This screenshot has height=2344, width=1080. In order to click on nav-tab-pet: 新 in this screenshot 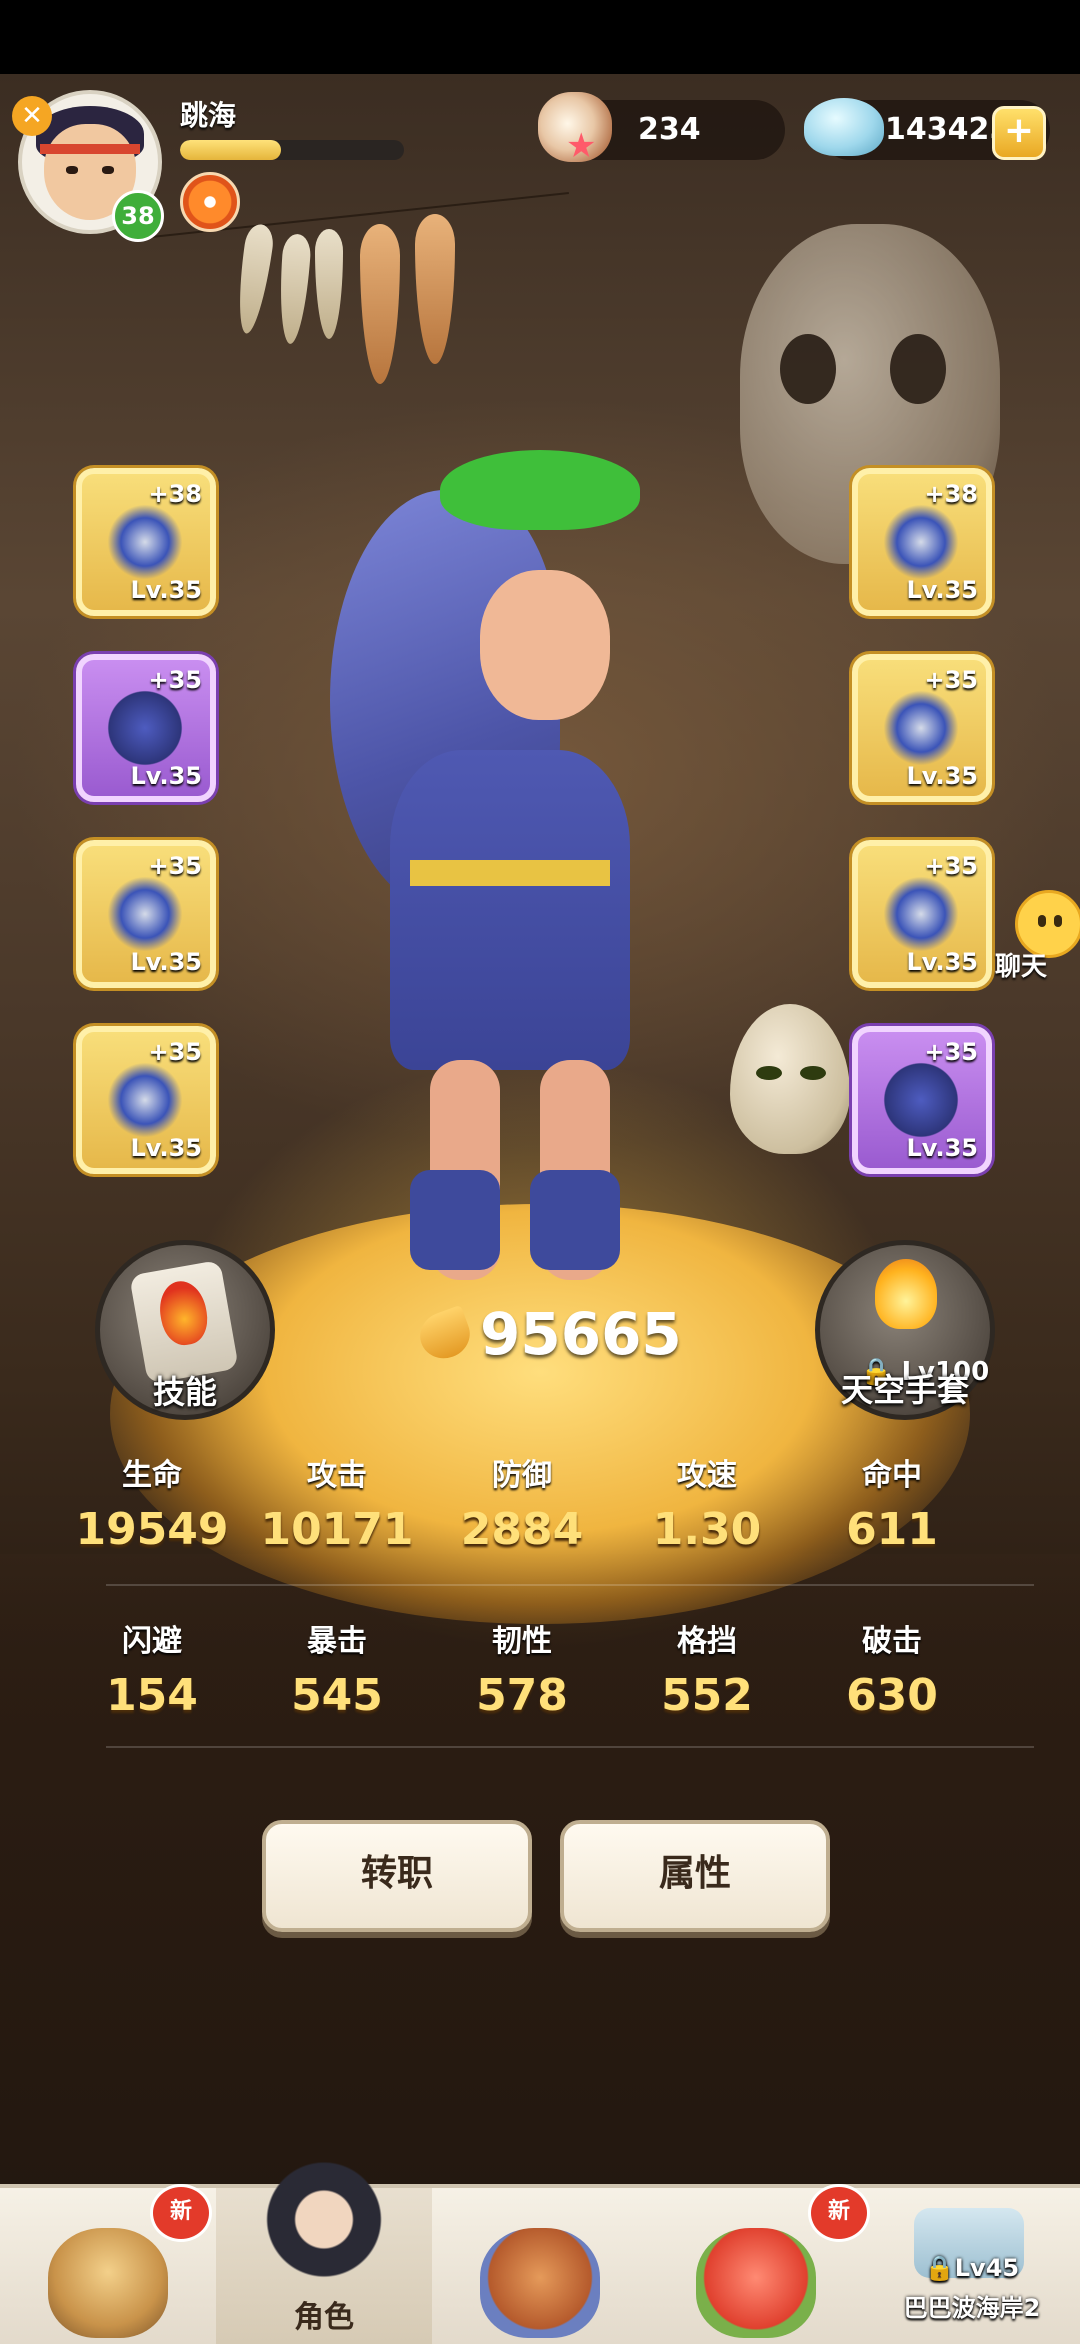, I will do `click(759, 2264)`.